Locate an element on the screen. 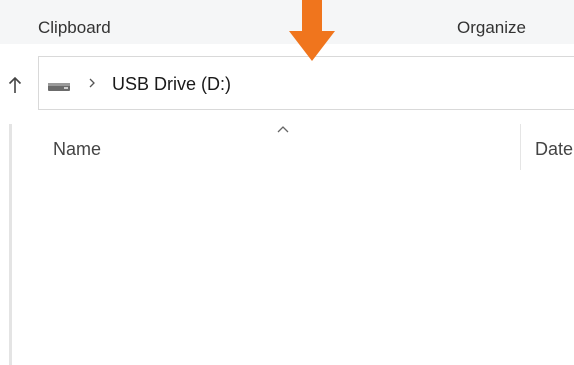 Image resolution: width=574 pixels, height=365 pixels. ribbon-group-clipboard-label: Clipboard is located at coordinates (74, 27).